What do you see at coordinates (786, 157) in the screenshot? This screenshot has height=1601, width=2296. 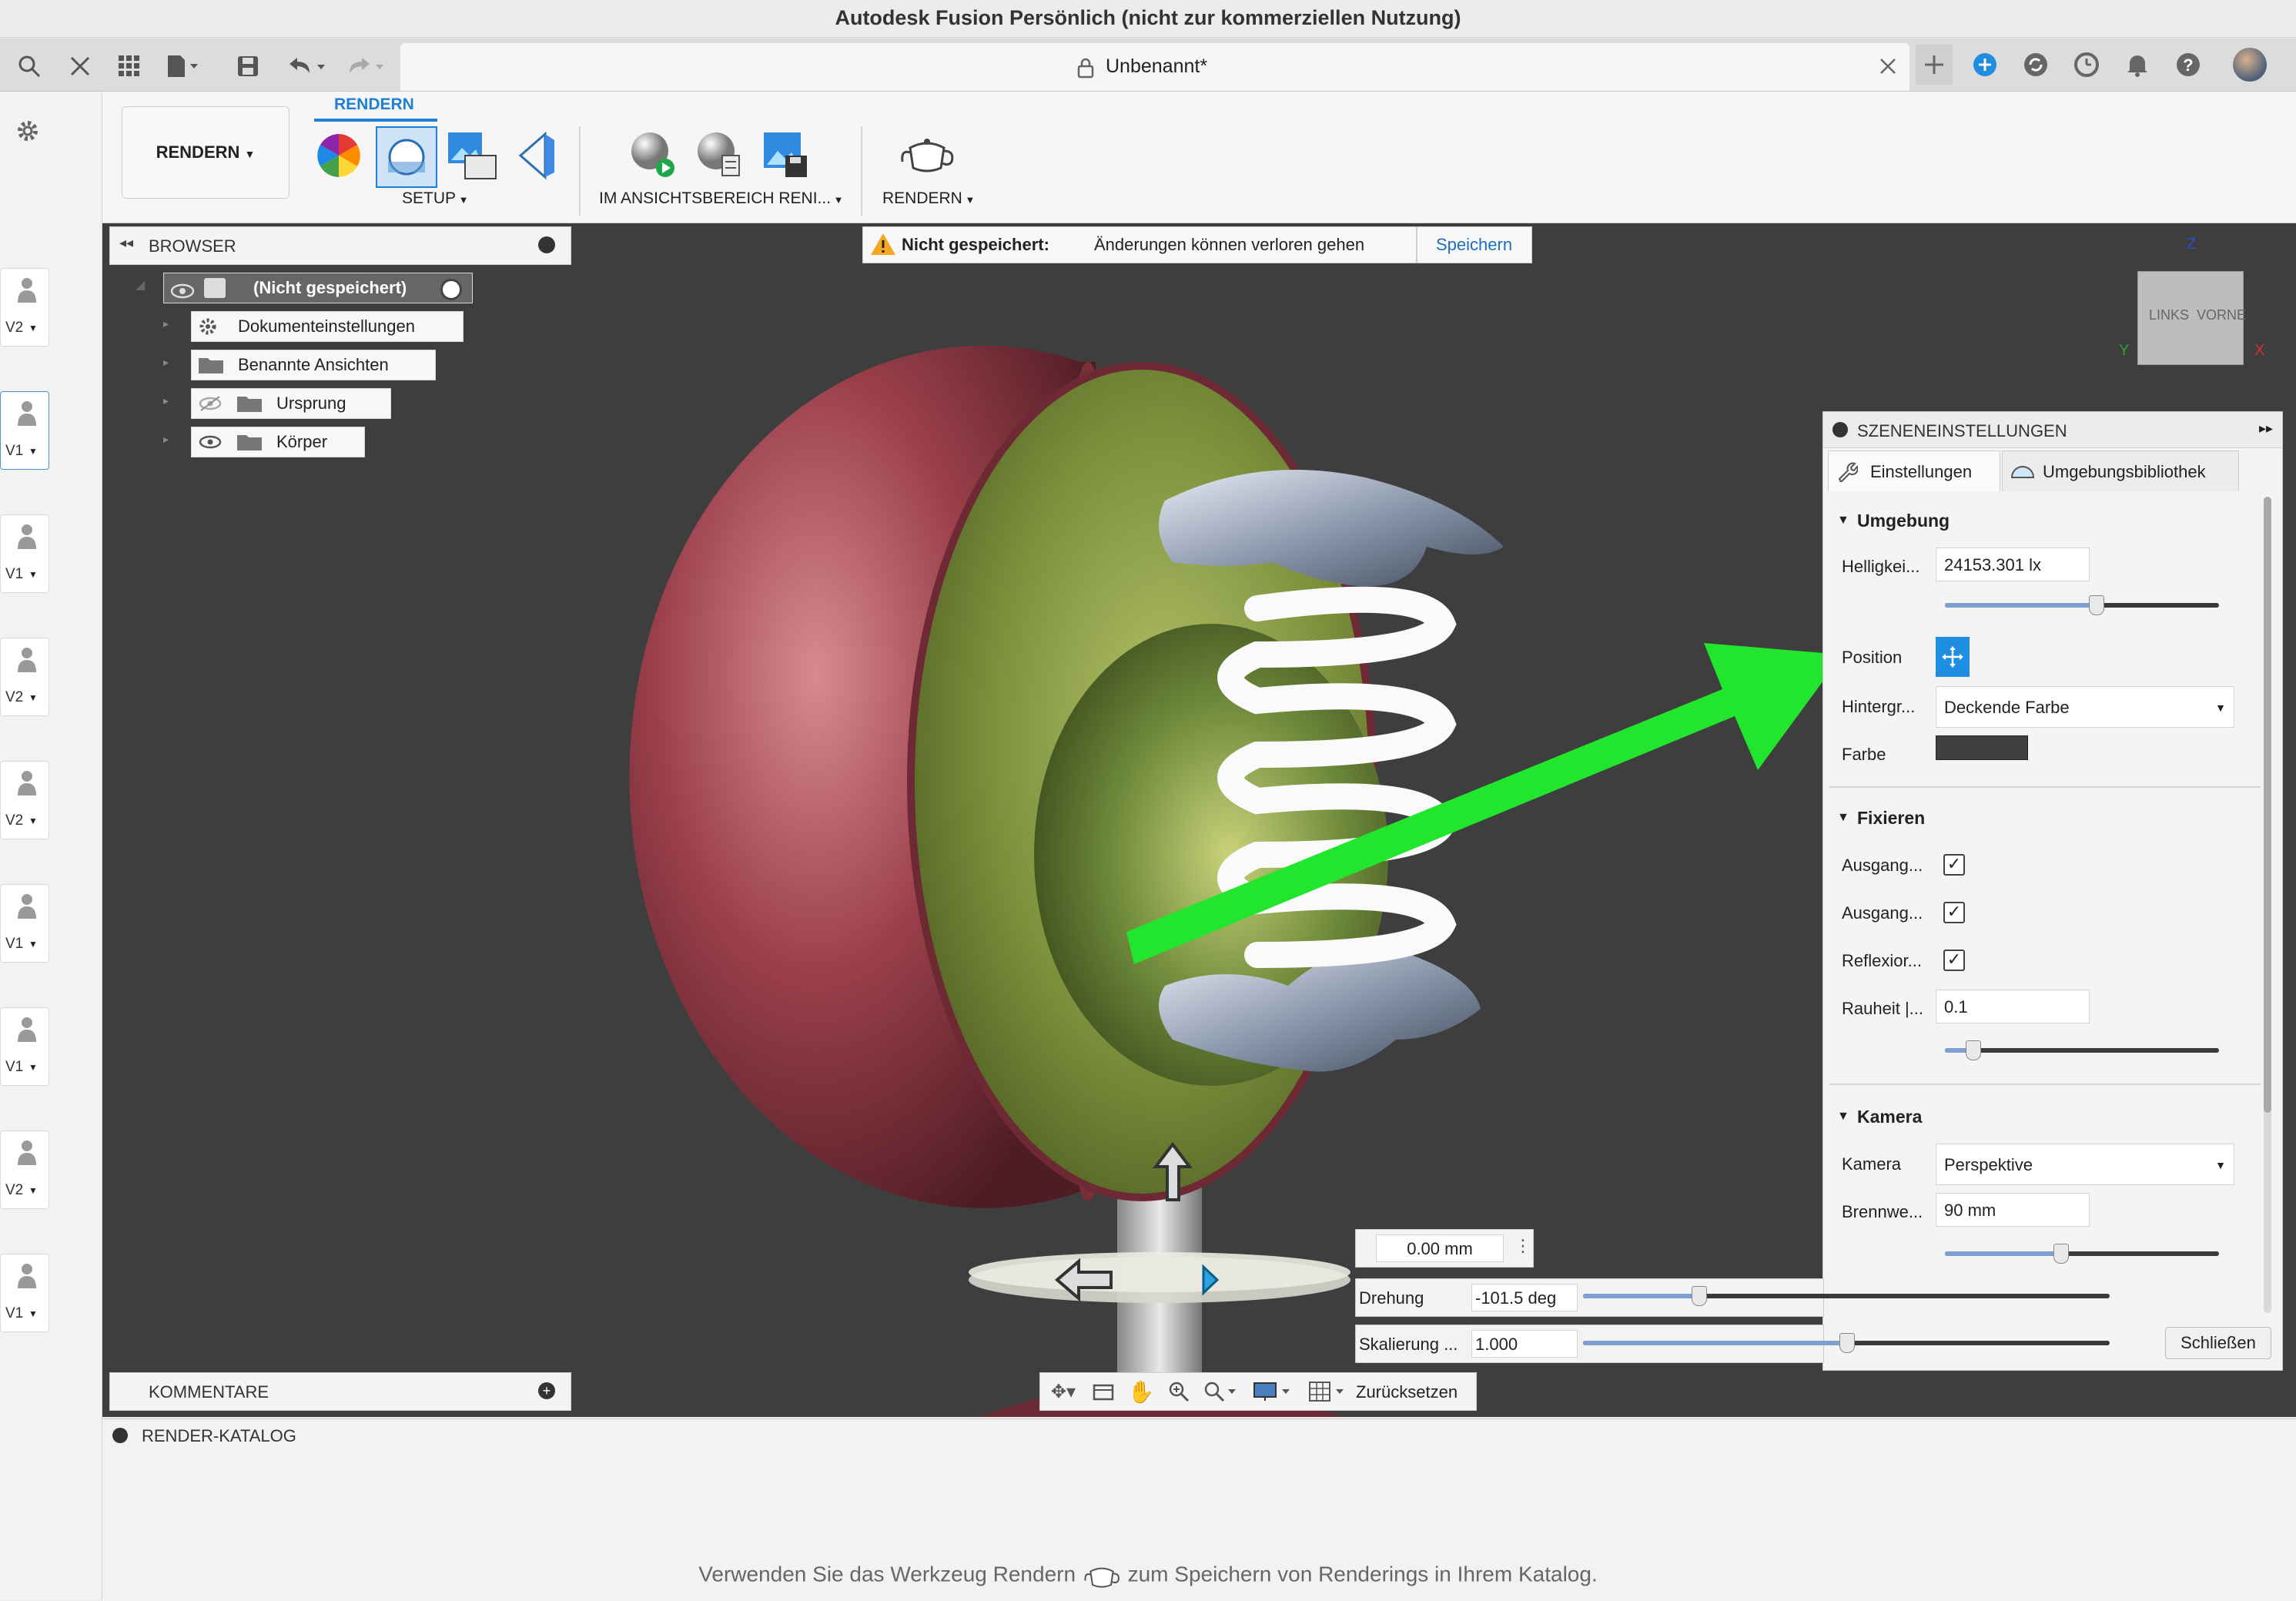 I see `capture-image-icon` at bounding box center [786, 157].